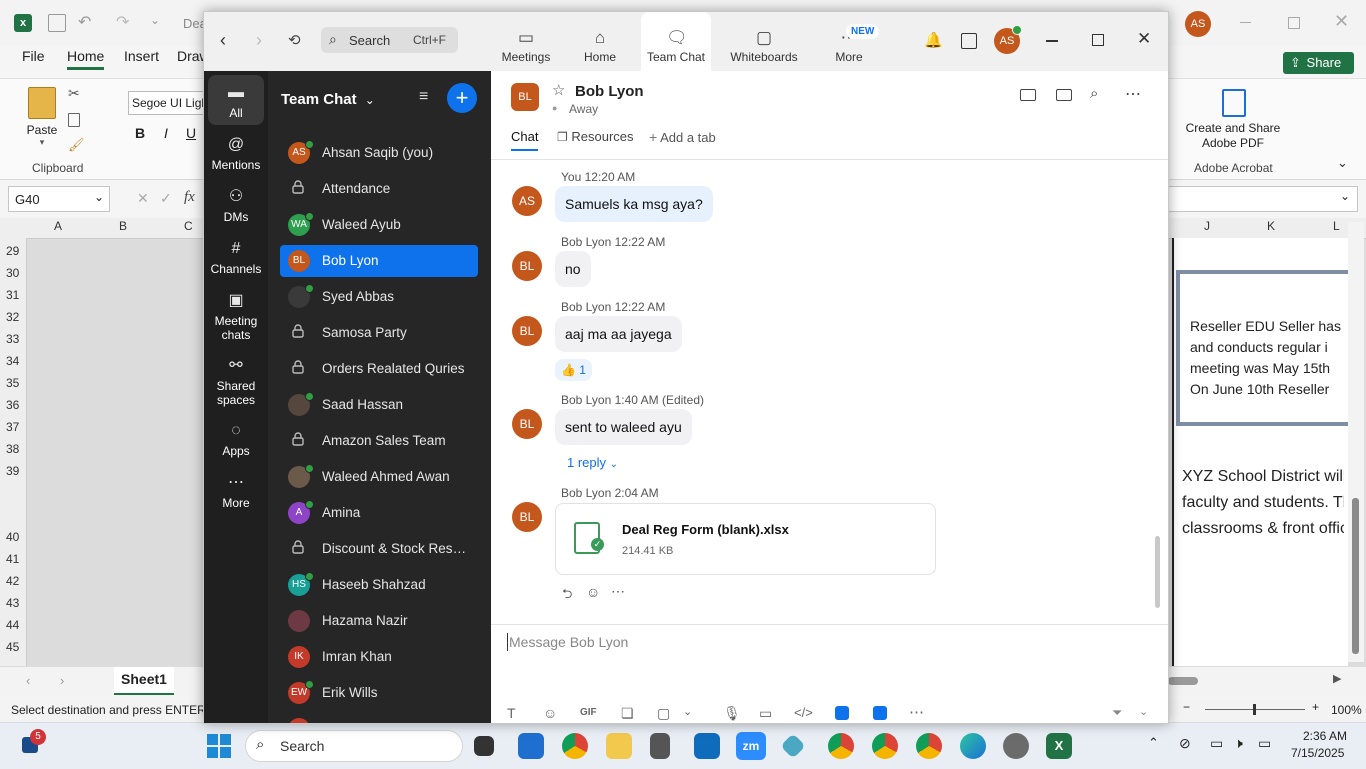 Image resolution: width=1366 pixels, height=769 pixels. I want to click on menu-file: File, so click(33, 56).